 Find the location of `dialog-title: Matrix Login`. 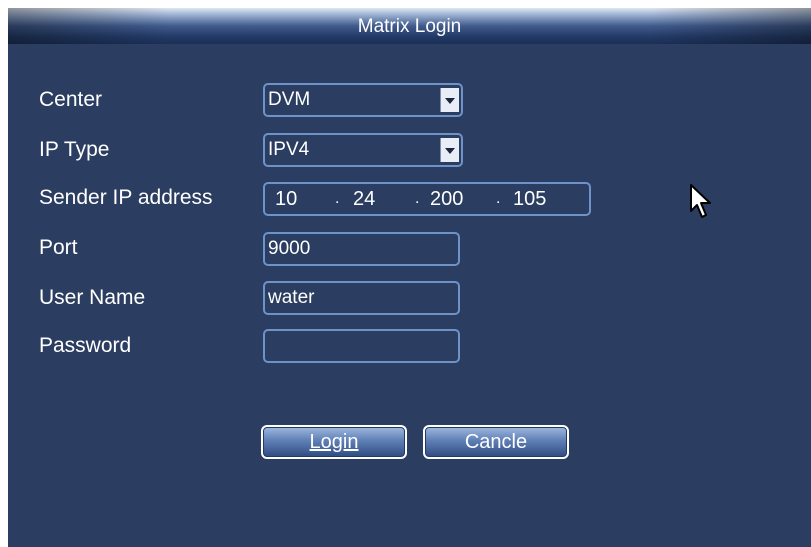

dialog-title: Matrix Login is located at coordinates (409, 26).